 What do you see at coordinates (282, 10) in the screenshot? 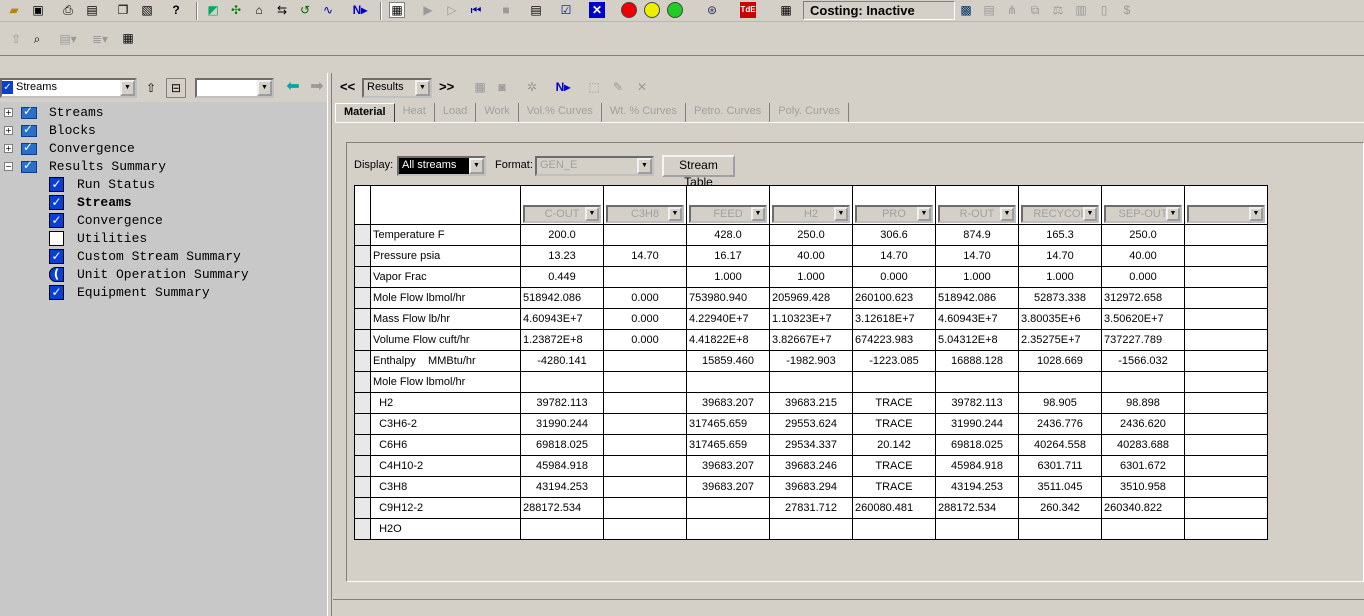
I see `reconnect-icon: ⇆` at bounding box center [282, 10].